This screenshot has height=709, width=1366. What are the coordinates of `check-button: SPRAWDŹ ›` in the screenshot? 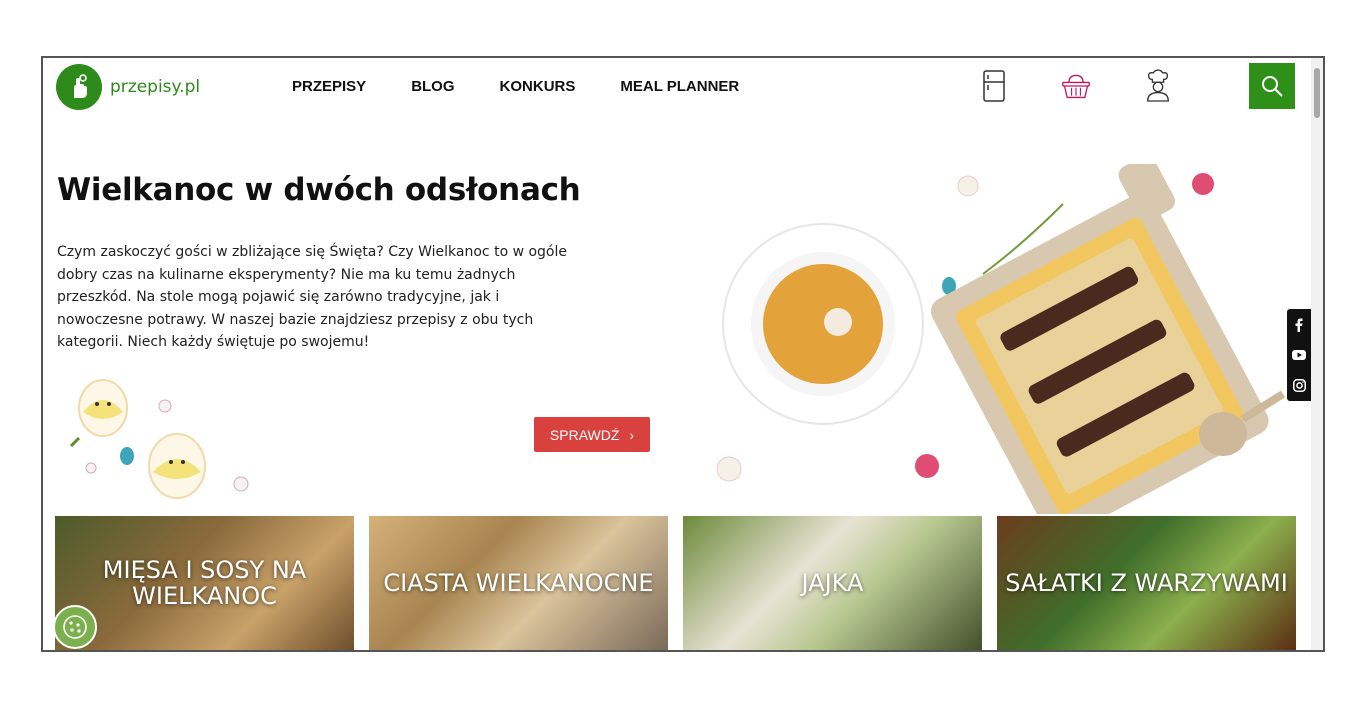 It's located at (592, 434).